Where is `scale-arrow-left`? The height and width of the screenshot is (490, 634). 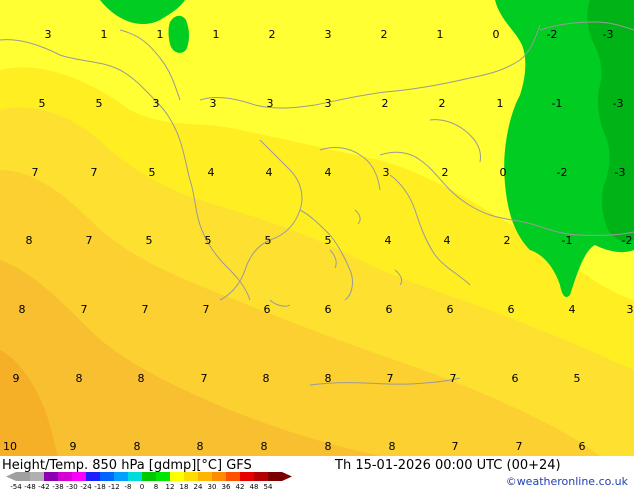
scale-arrow-left is located at coordinates (11, 476).